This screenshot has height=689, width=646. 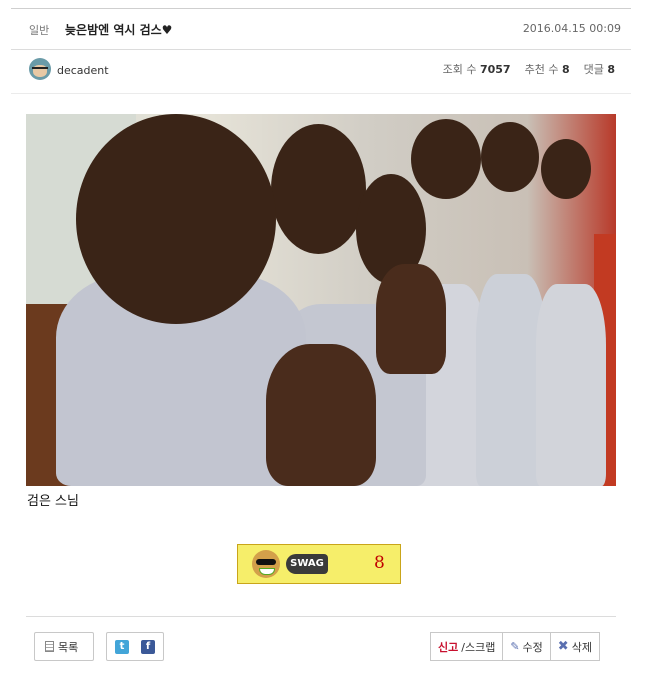 I want to click on recommend-count: 8, so click(x=565, y=69).